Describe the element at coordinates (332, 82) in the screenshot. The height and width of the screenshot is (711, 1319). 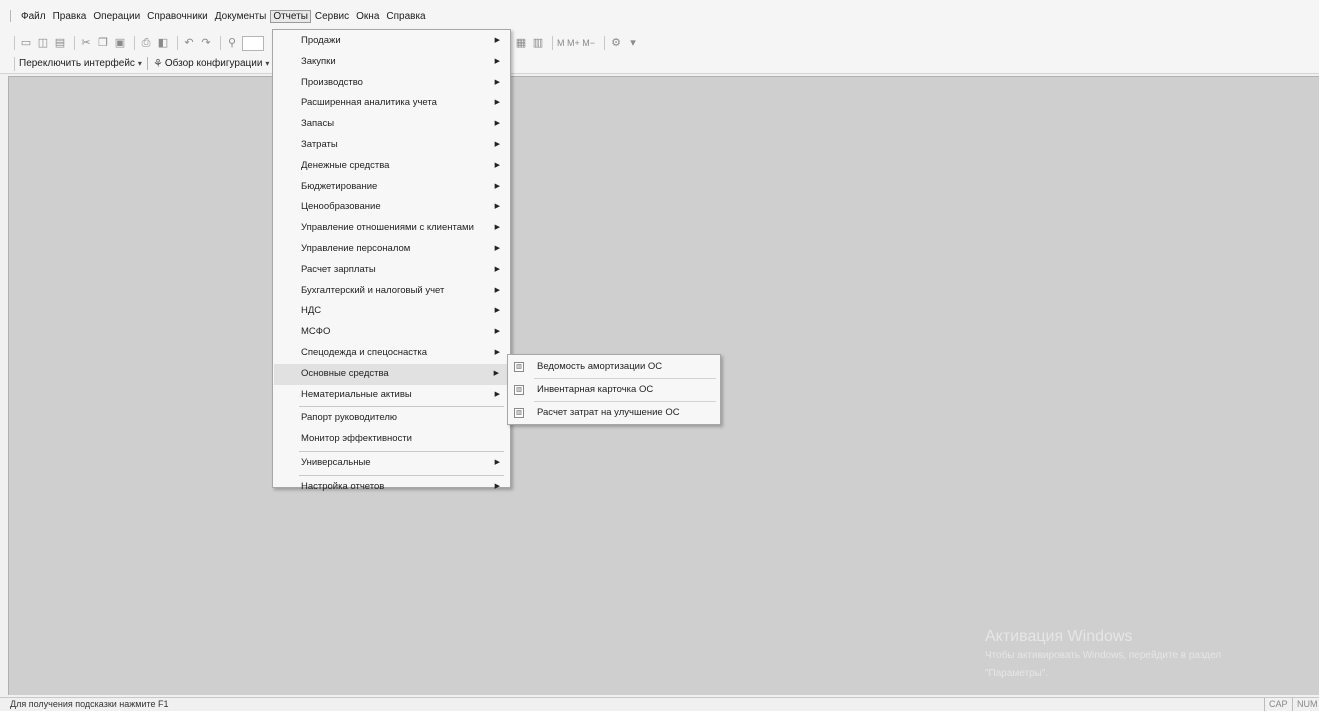
I see `menu-item-label: Производство` at that location.